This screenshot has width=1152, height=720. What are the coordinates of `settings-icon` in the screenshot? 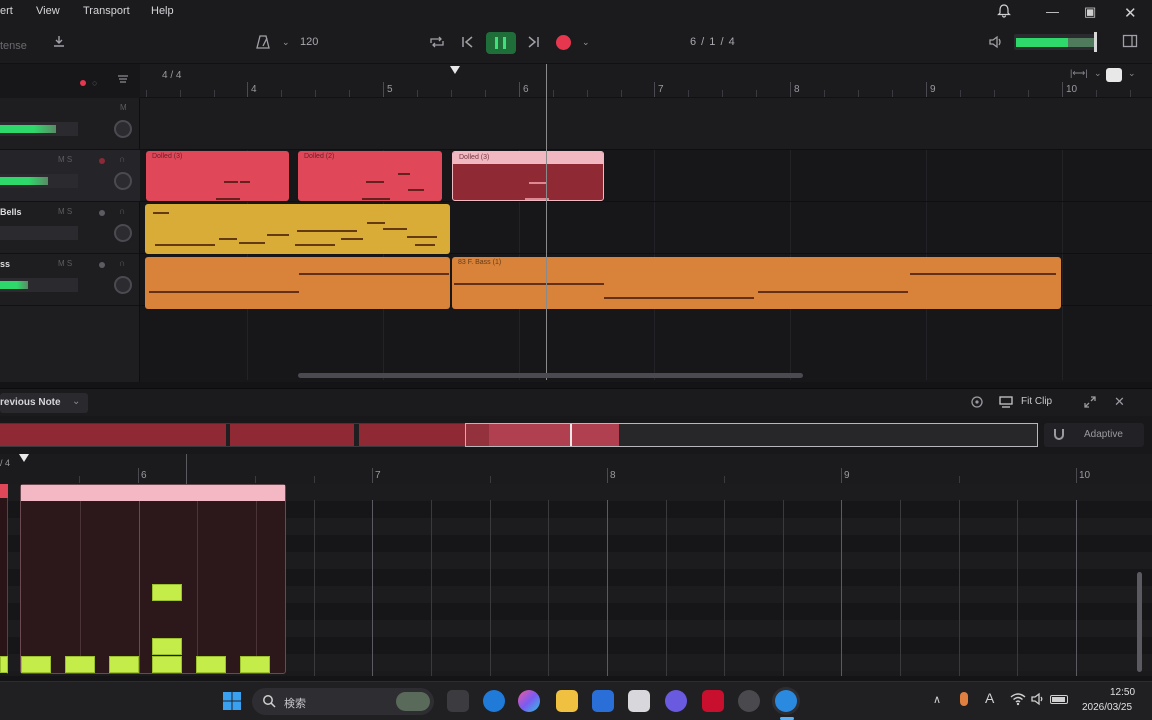 It's located at (977, 403).